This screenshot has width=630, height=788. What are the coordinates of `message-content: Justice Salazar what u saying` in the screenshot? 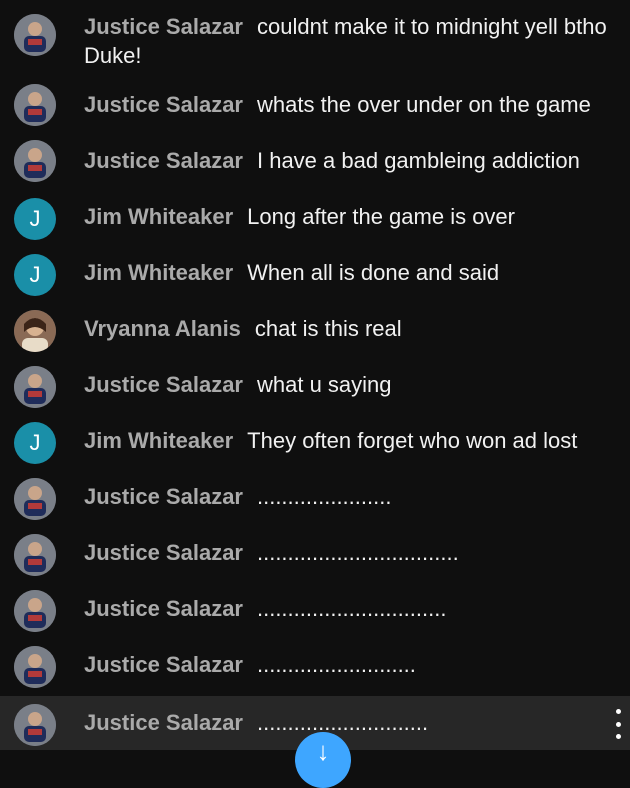 It's located at (346, 384).